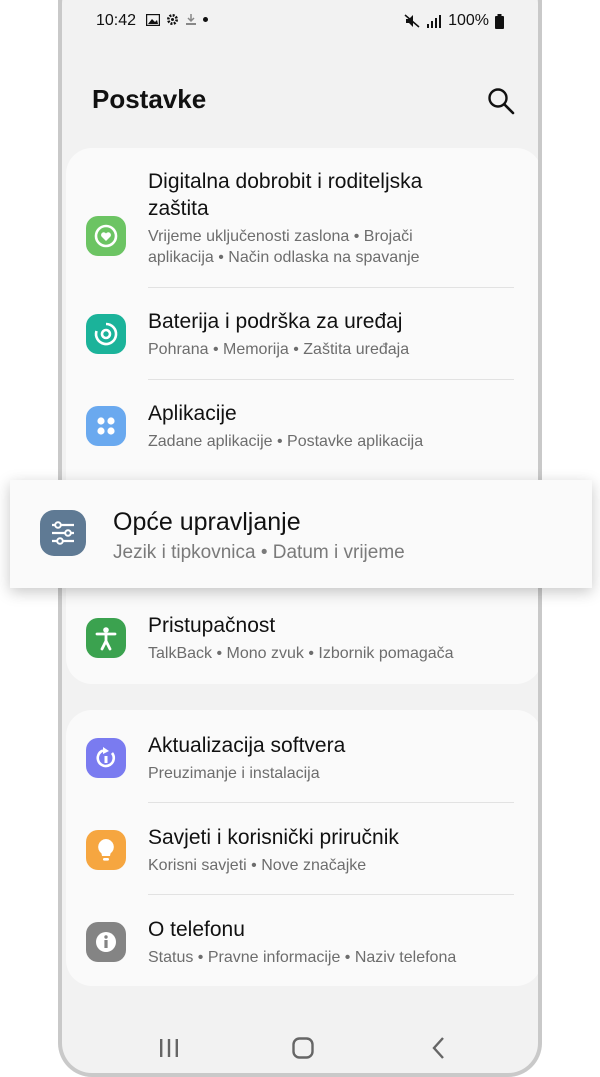 The width and height of the screenshot is (600, 1077). What do you see at coordinates (192, 413) in the screenshot?
I see `item-title: Aplikacije` at bounding box center [192, 413].